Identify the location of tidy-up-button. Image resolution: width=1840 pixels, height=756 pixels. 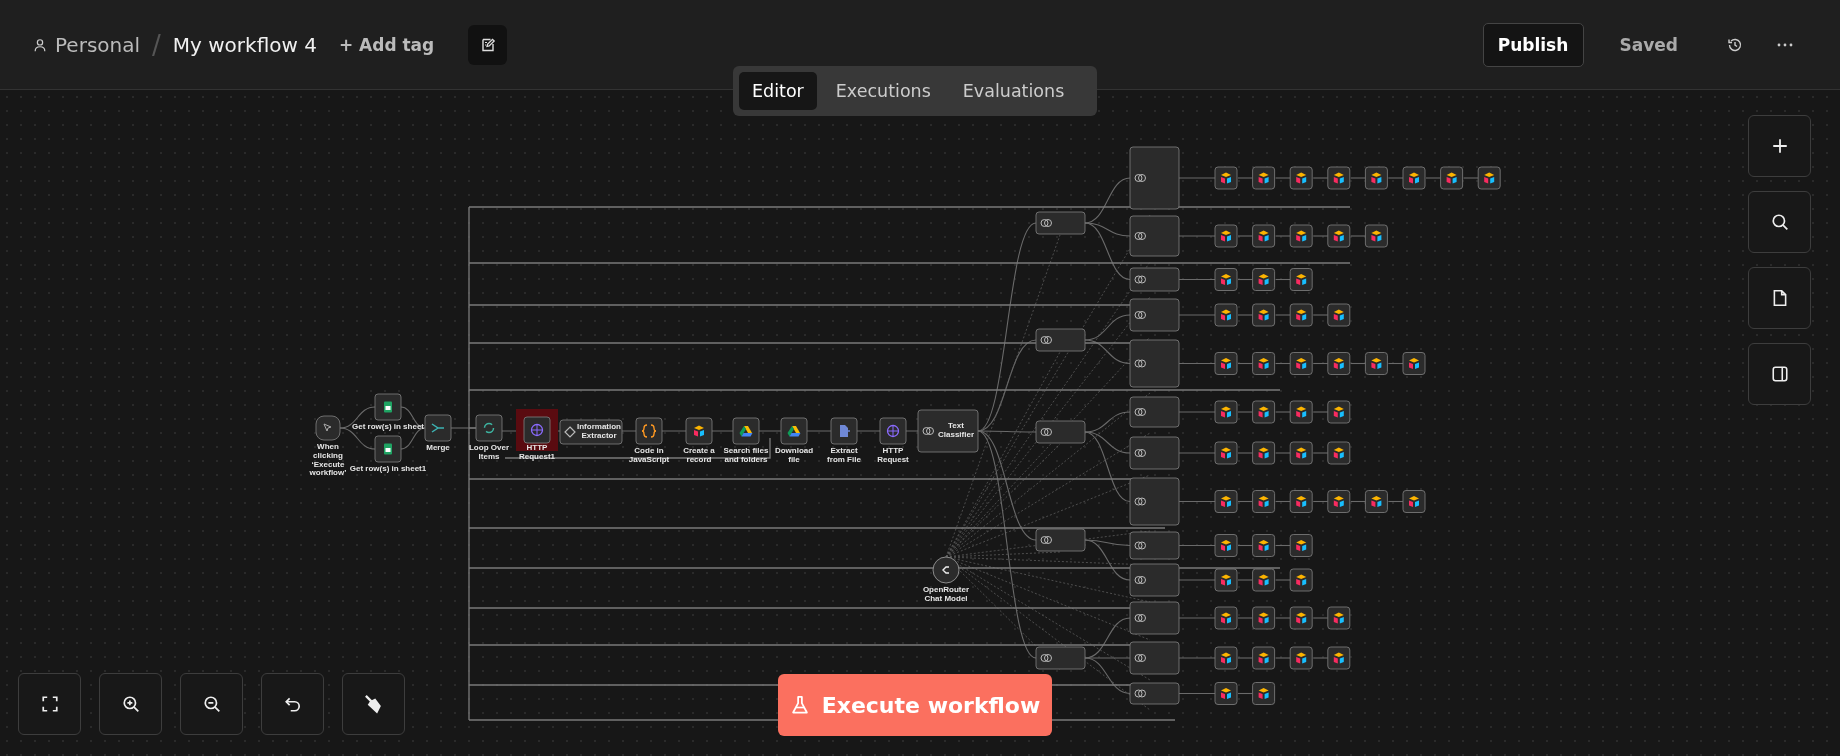
(373, 704).